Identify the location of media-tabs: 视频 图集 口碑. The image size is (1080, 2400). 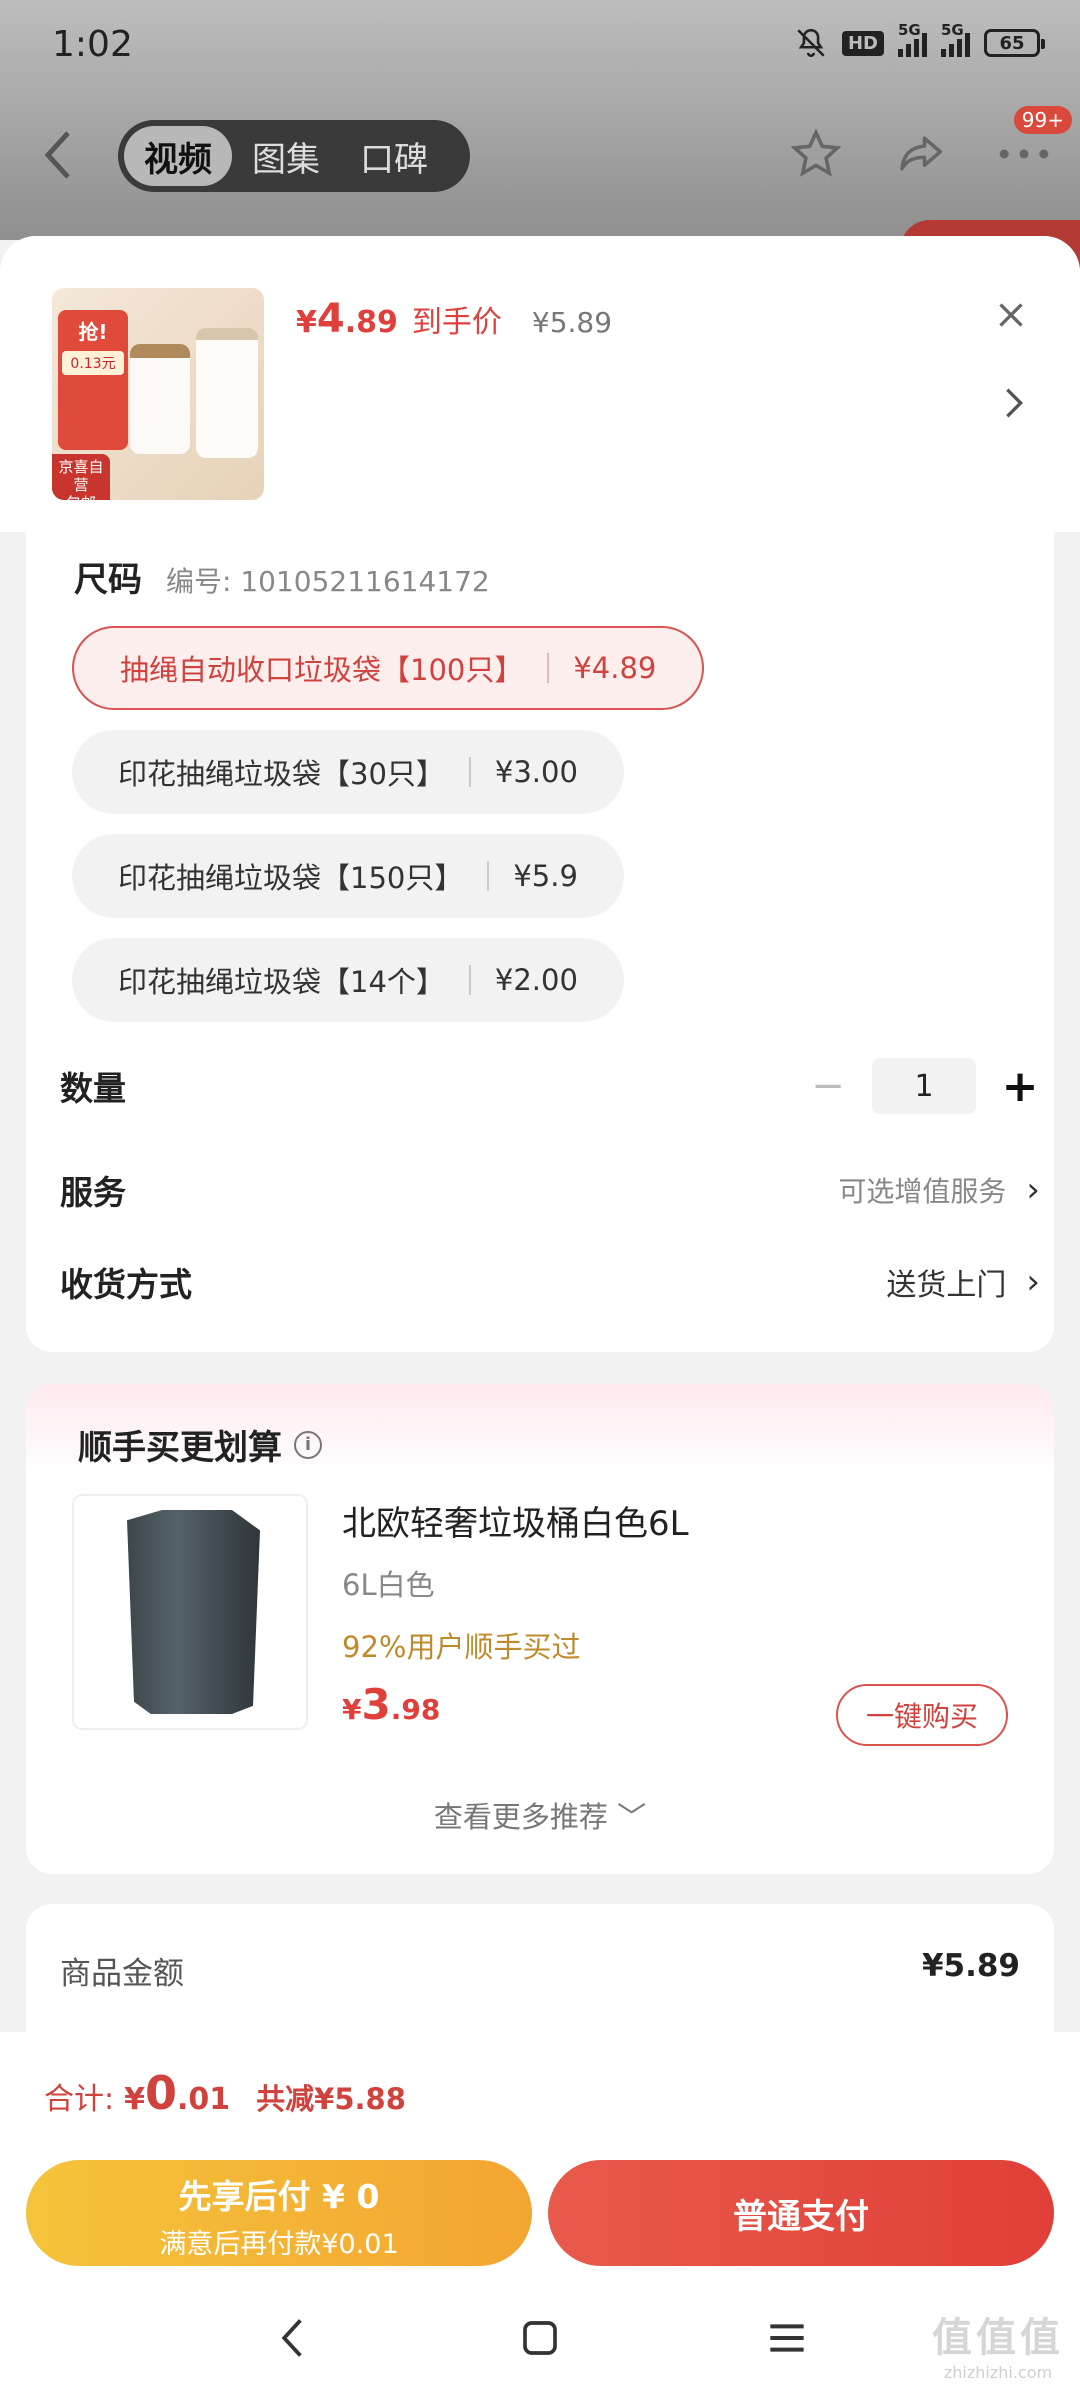
(294, 156).